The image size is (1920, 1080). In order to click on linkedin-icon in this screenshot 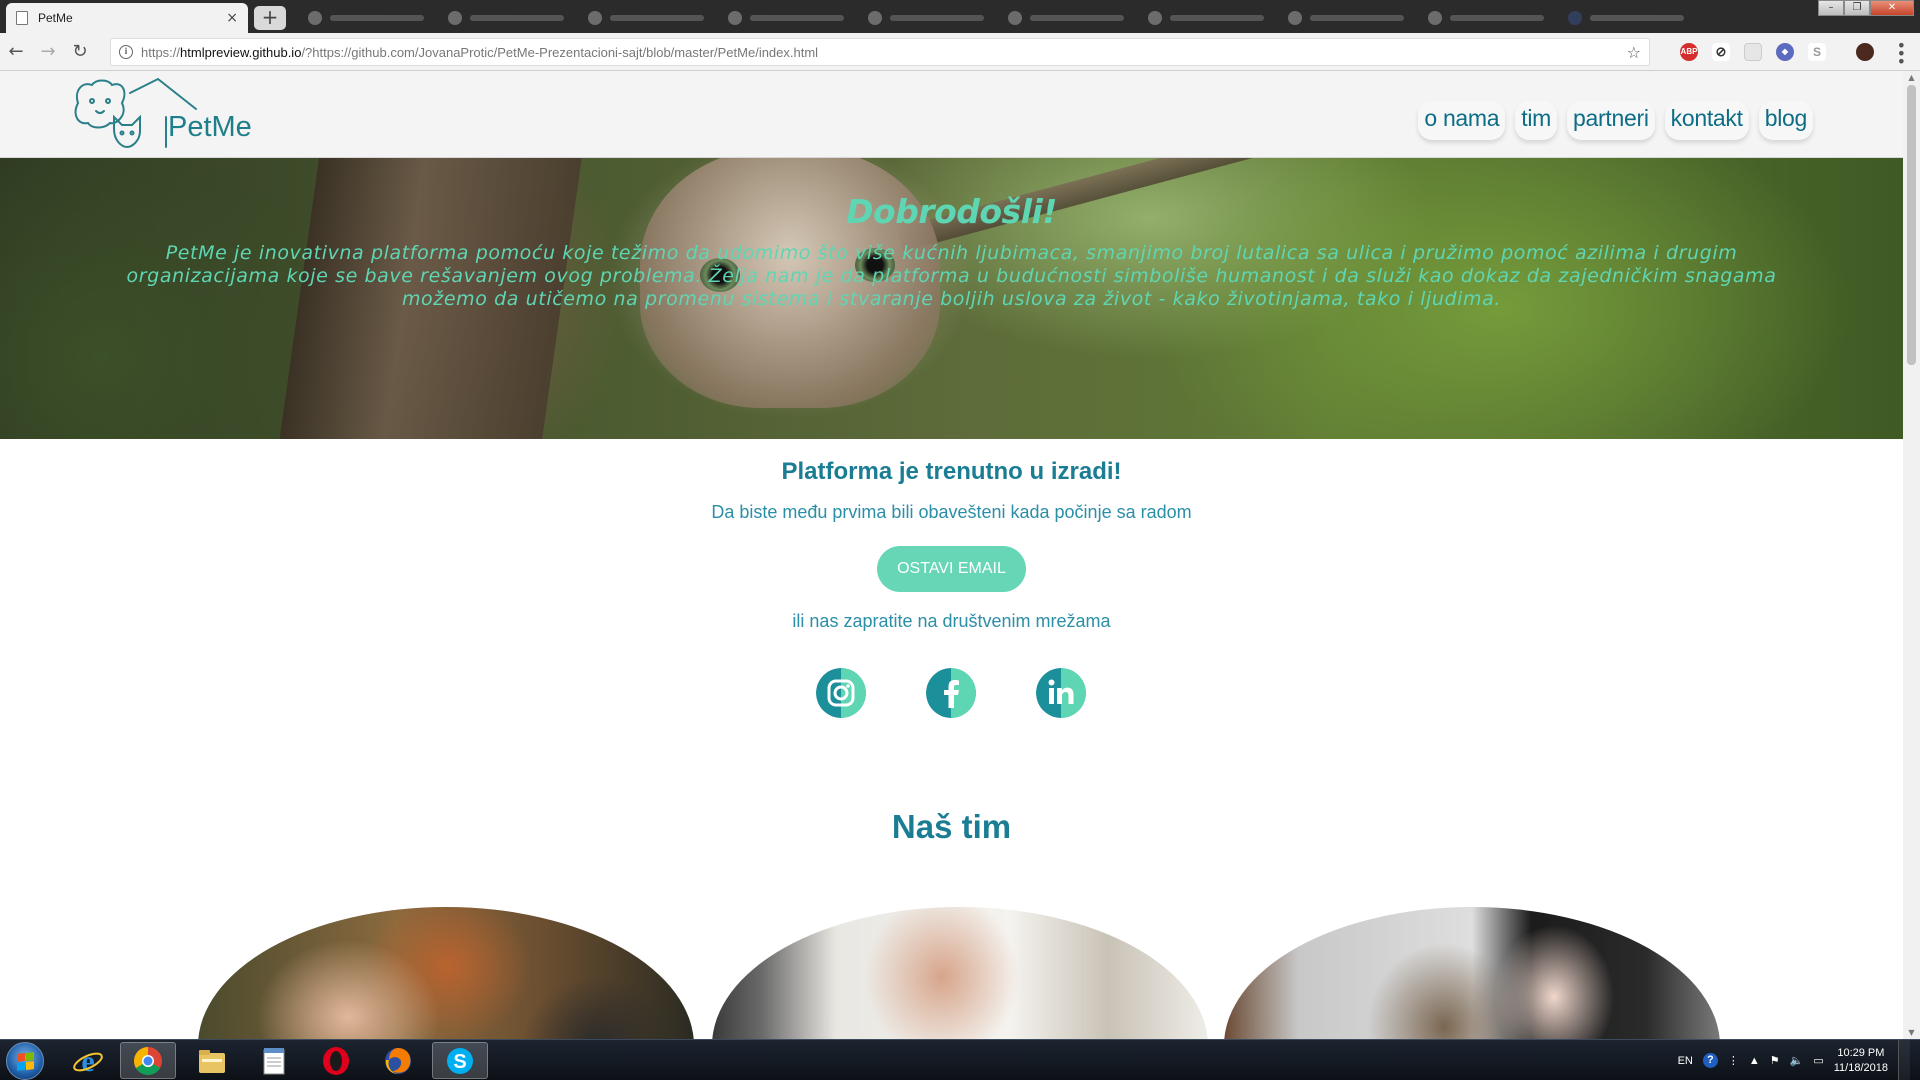, I will do `click(1061, 693)`.